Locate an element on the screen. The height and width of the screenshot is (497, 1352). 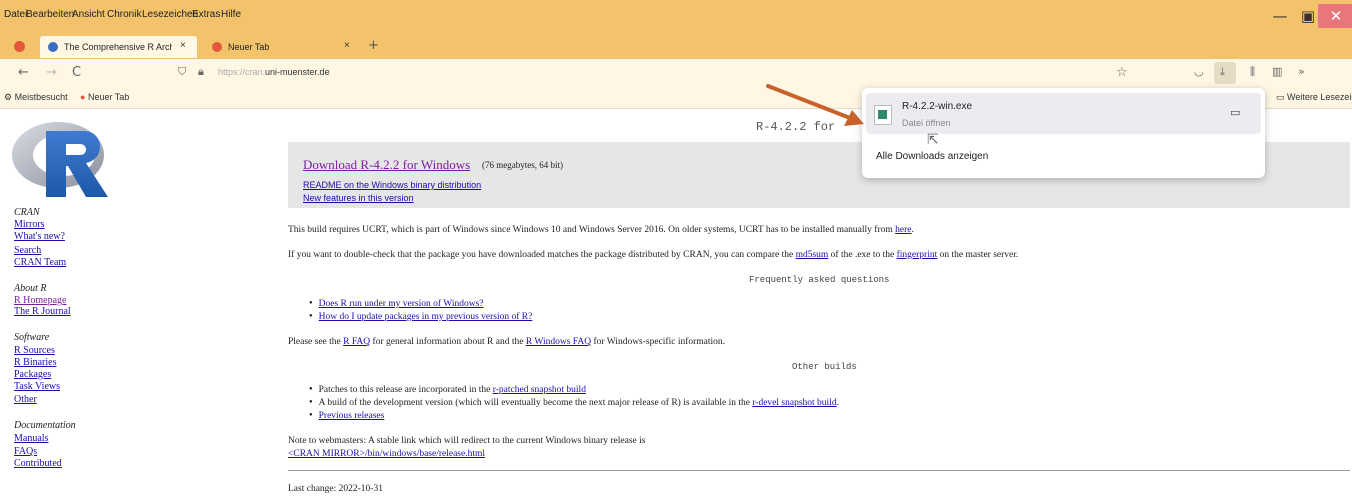
reload-button: C is located at coordinates (76, 72).